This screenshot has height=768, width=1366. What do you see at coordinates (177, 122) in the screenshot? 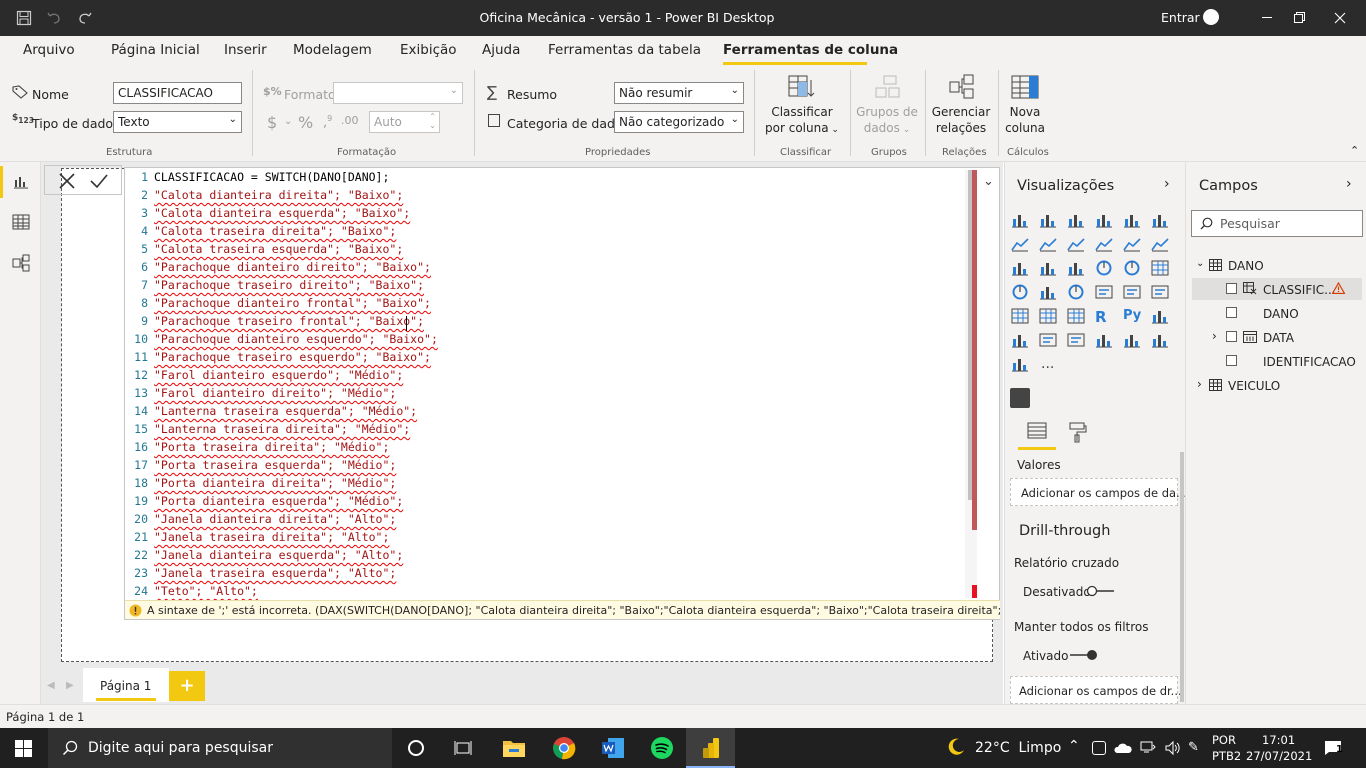
I see `data-type-select: Texto ⌄` at bounding box center [177, 122].